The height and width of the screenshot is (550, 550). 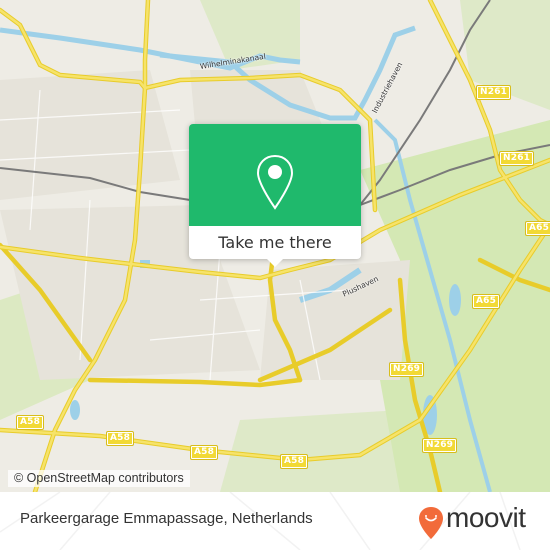 What do you see at coordinates (99, 478) in the screenshot?
I see `map-attribution: © OpenStreetMap contributors` at bounding box center [99, 478].